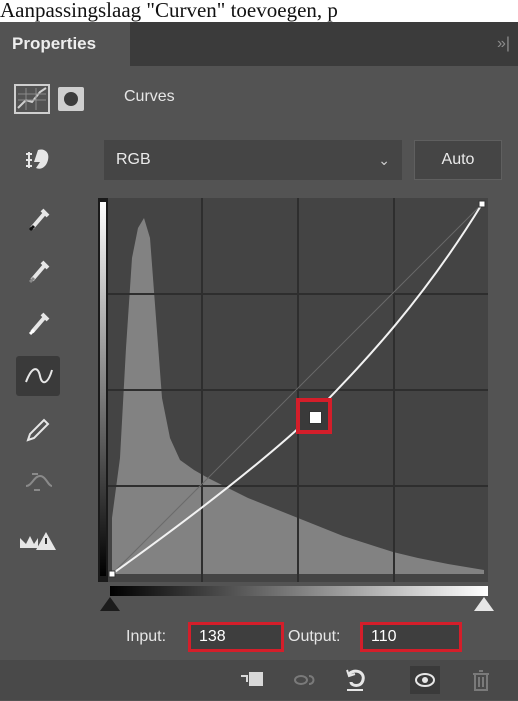 Image resolution: width=518 pixels, height=701 pixels. I want to click on delete-trash-icon, so click(481, 680).